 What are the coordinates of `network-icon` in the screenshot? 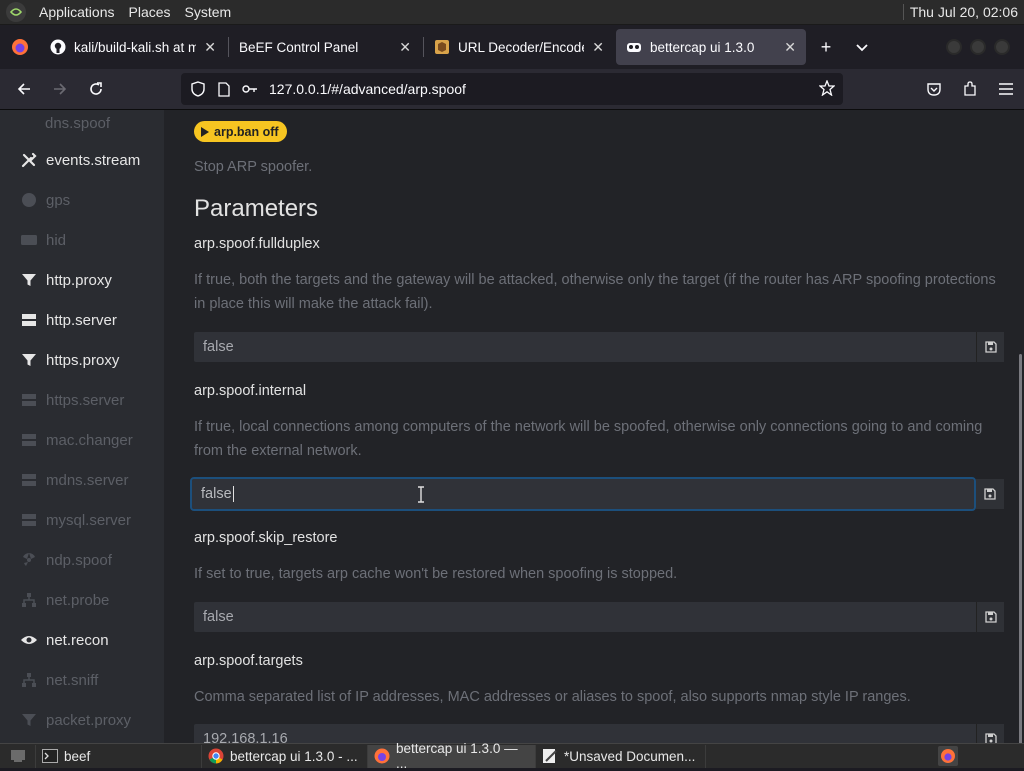 It's located at (29, 600).